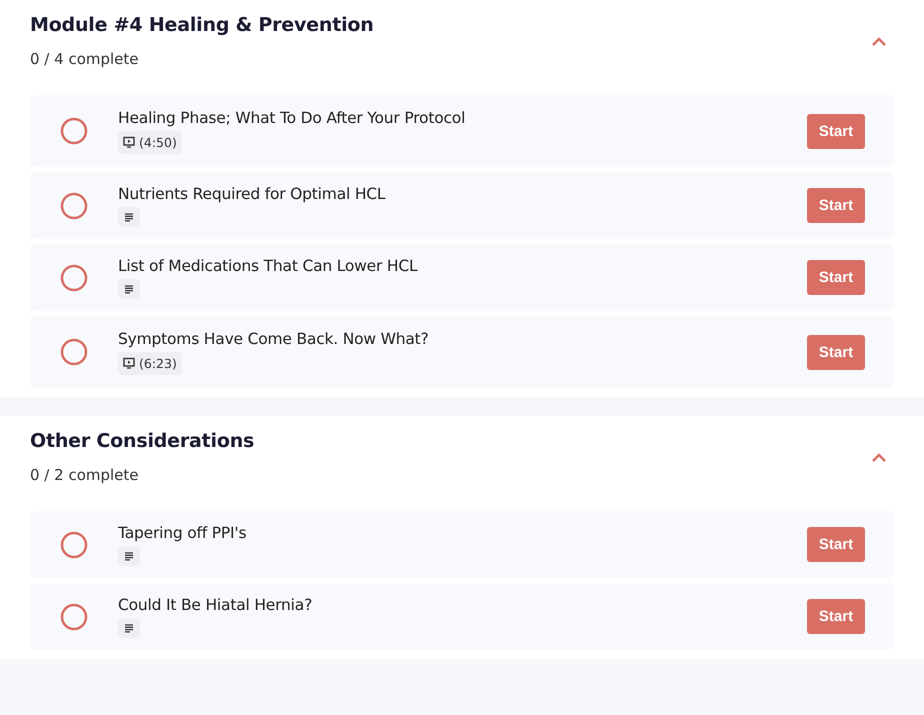 Image resolution: width=924 pixels, height=715 pixels. I want to click on lesson-row: Tapering off PPI's Start, so click(462, 544).